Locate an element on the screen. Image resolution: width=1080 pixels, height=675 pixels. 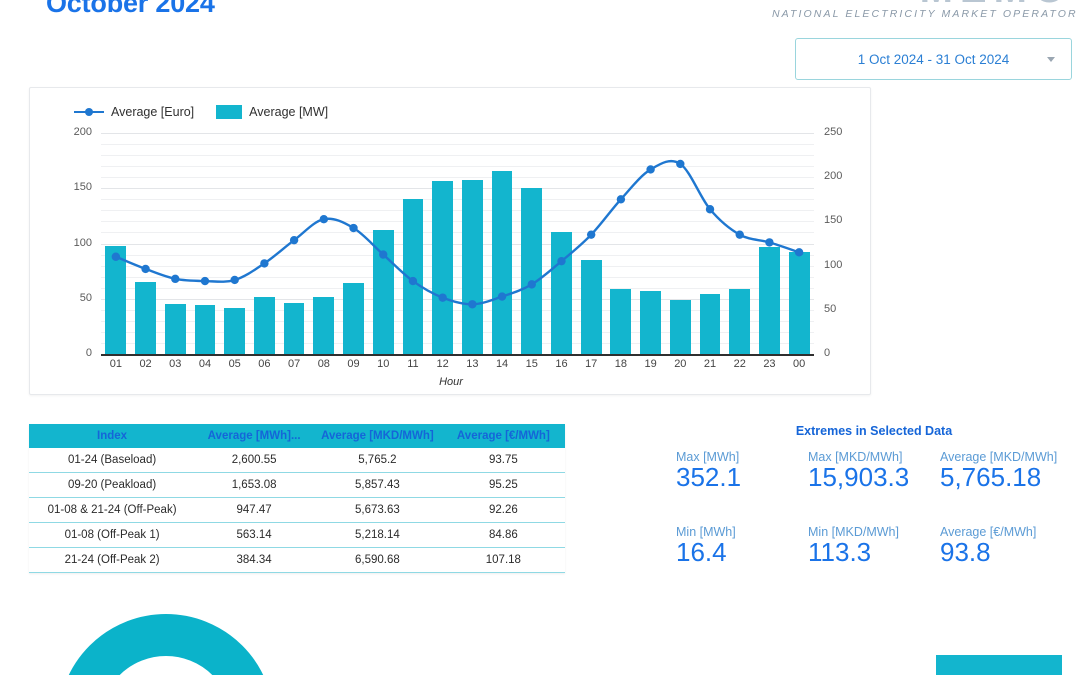
brand-subtitle: NATIONAL ELECTRICITY MARKET OPERATOR is located at coordinates (925, 14).